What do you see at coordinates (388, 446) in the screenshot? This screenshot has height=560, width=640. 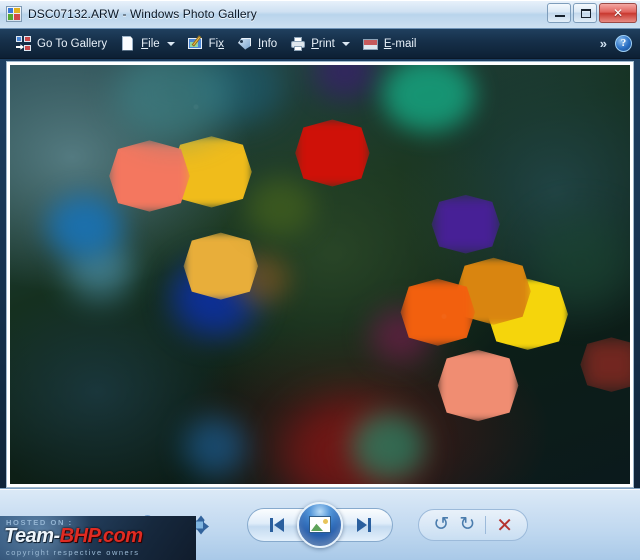 I see `bokeh-teal-circle-bottom` at bounding box center [388, 446].